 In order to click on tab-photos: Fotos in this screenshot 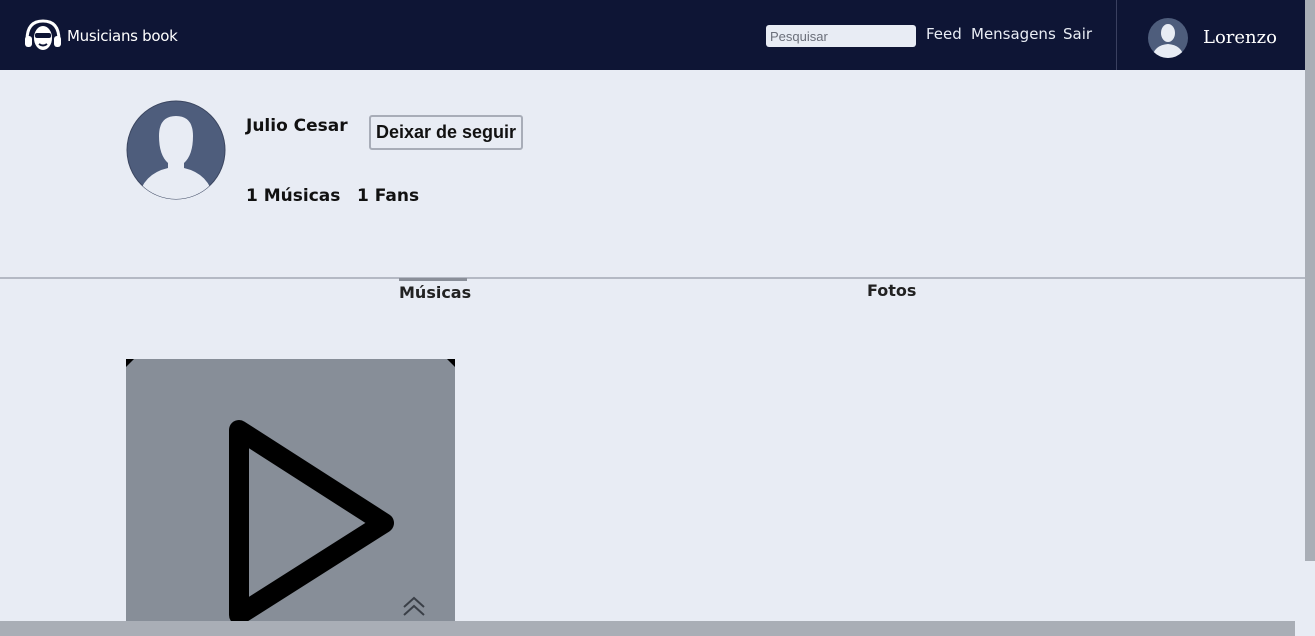, I will do `click(891, 290)`.